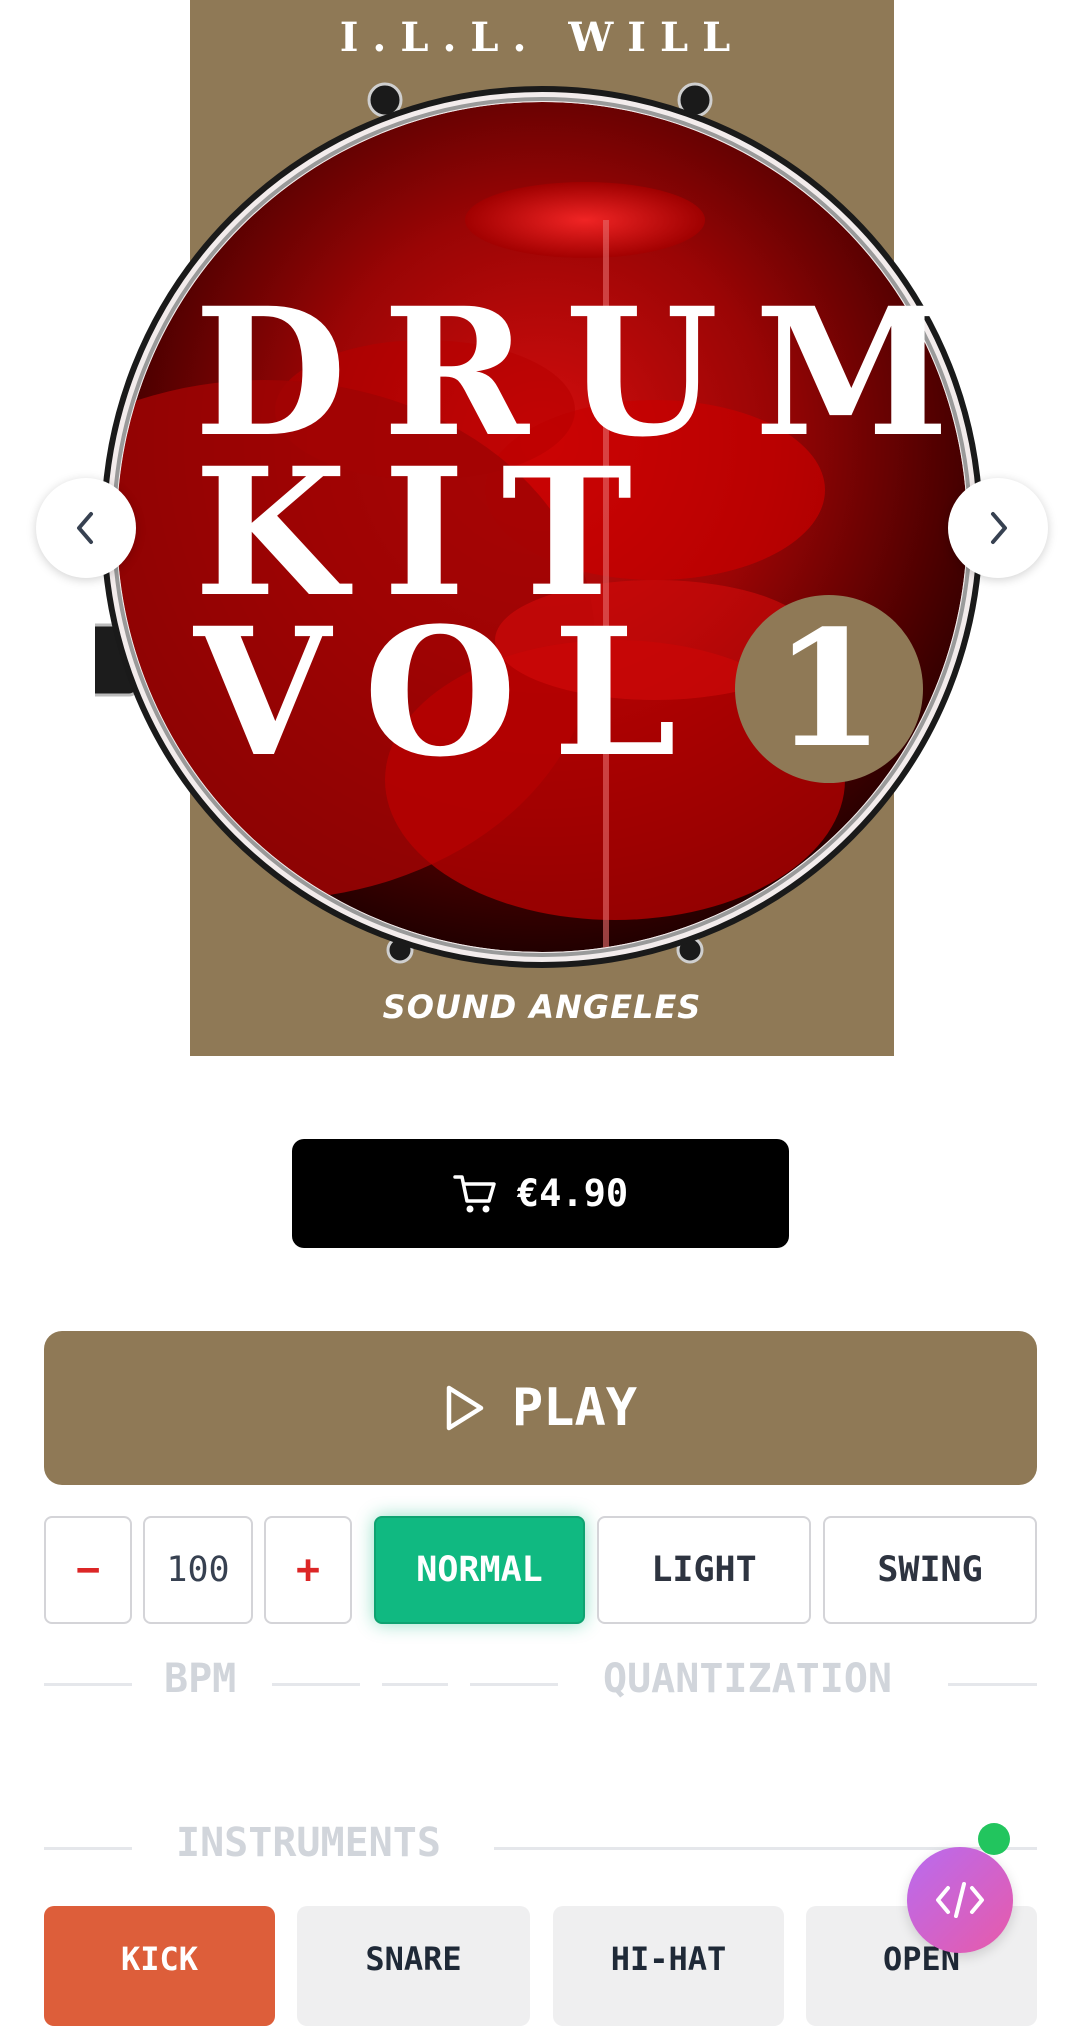 This screenshot has height=2026, width=1081. I want to click on bpm-decrease-button: −, so click(88, 1570).